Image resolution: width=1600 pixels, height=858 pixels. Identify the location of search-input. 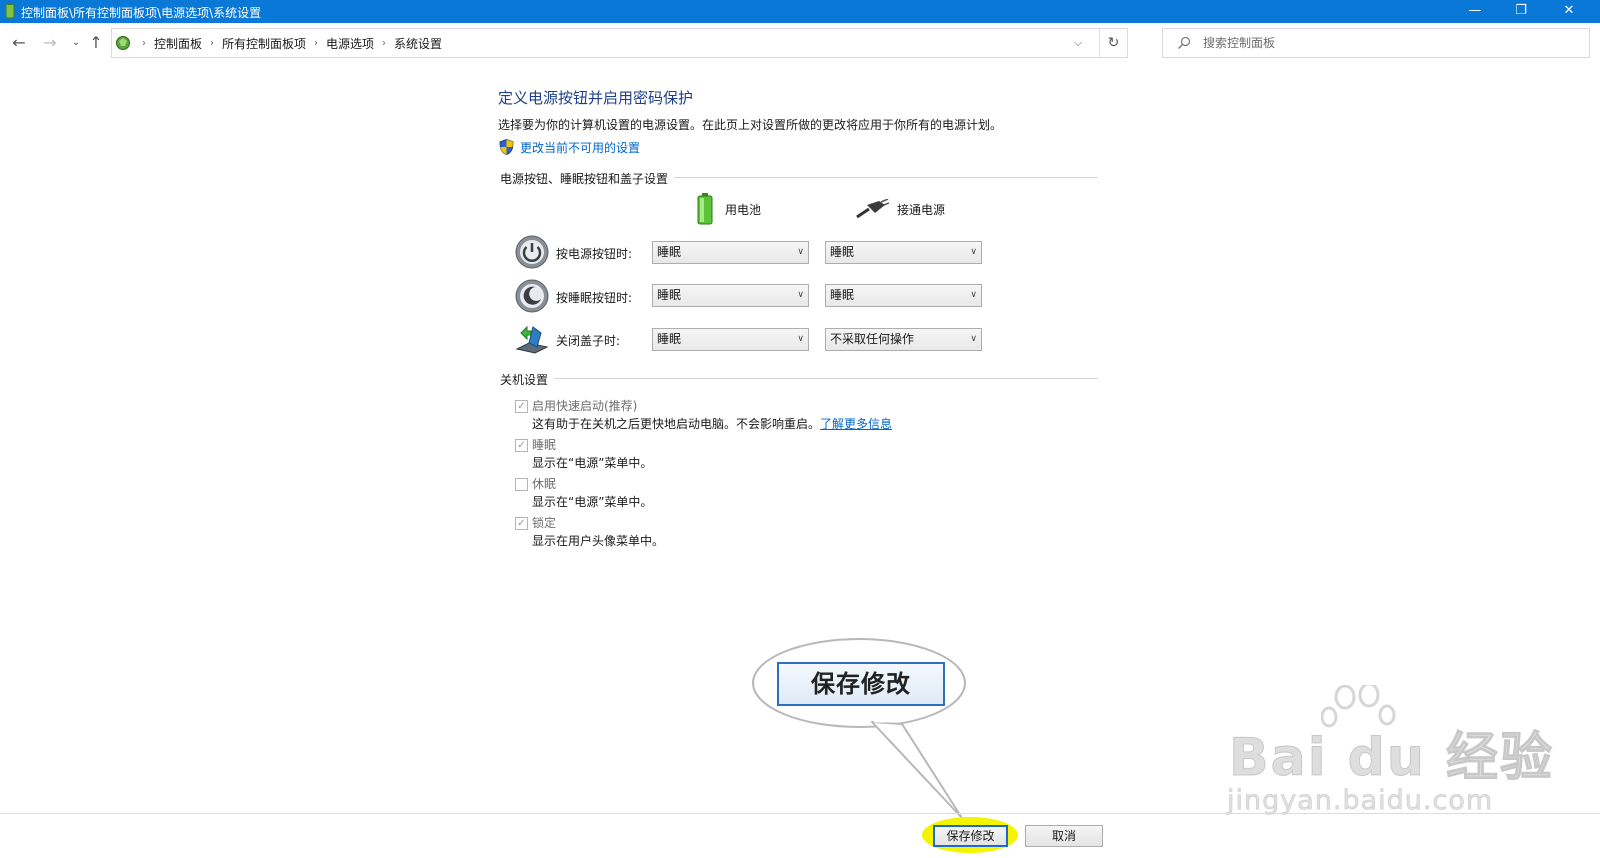
(1388, 43).